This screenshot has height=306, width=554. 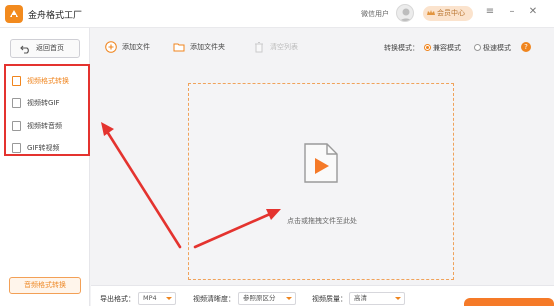 I want to click on vip-center-button: 会员中心, so click(x=448, y=13).